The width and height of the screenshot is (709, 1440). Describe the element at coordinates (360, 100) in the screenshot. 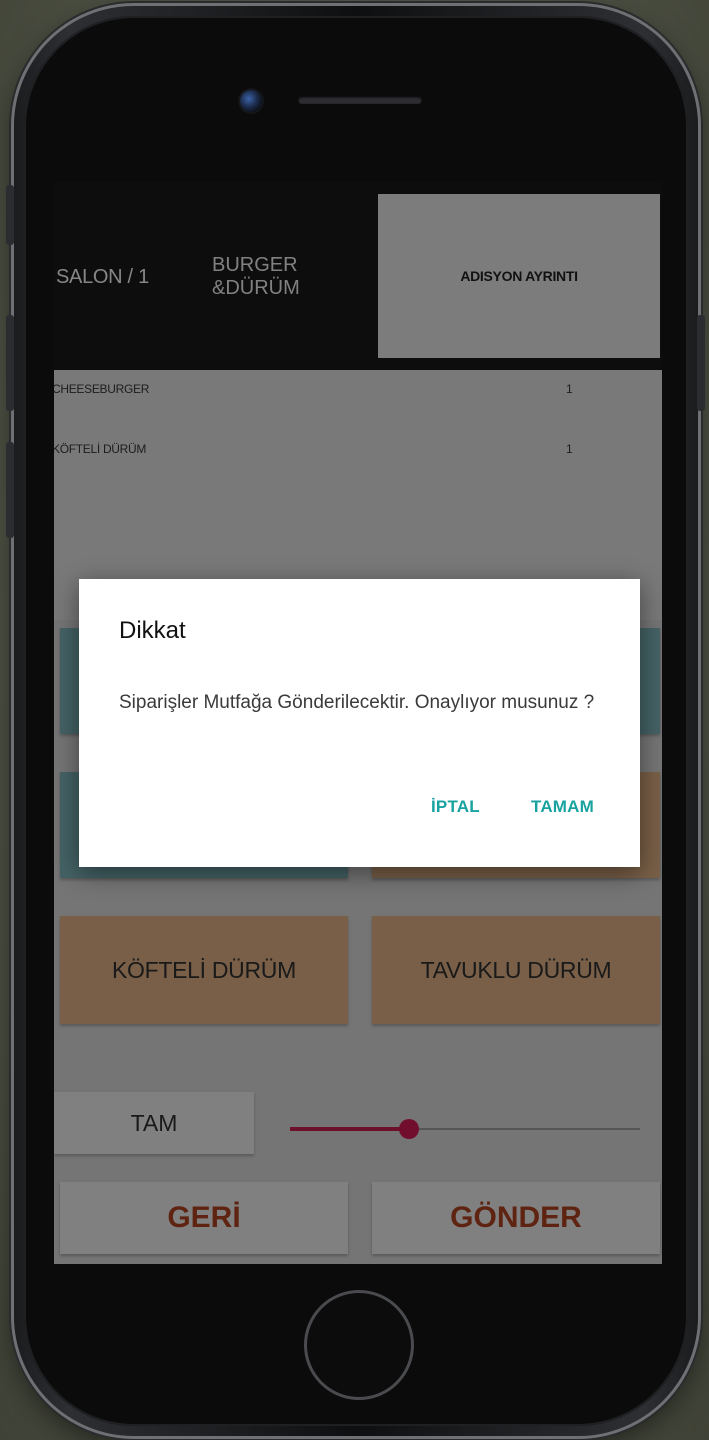

I see `earpiece-speaker` at that location.